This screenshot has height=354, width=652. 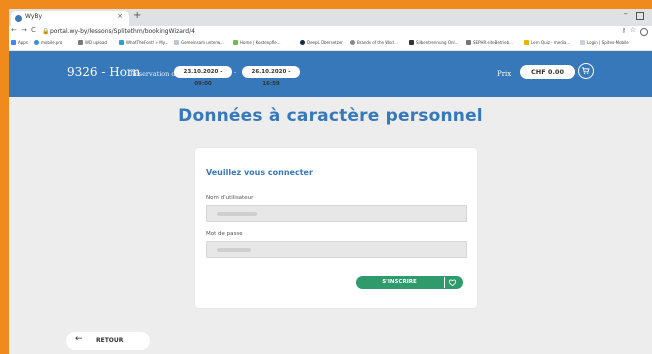 What do you see at coordinates (230, 198) in the screenshot?
I see `username-label: Nom d'utilisateur` at bounding box center [230, 198].